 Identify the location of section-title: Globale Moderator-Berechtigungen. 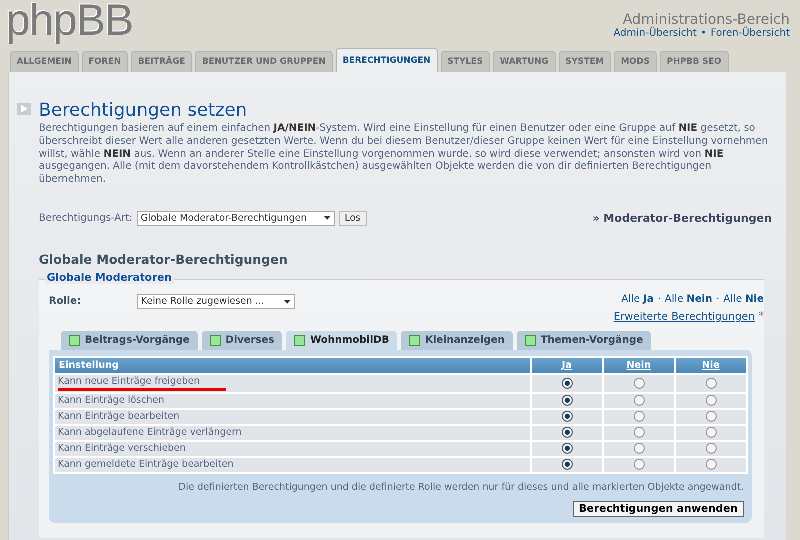
(164, 259).